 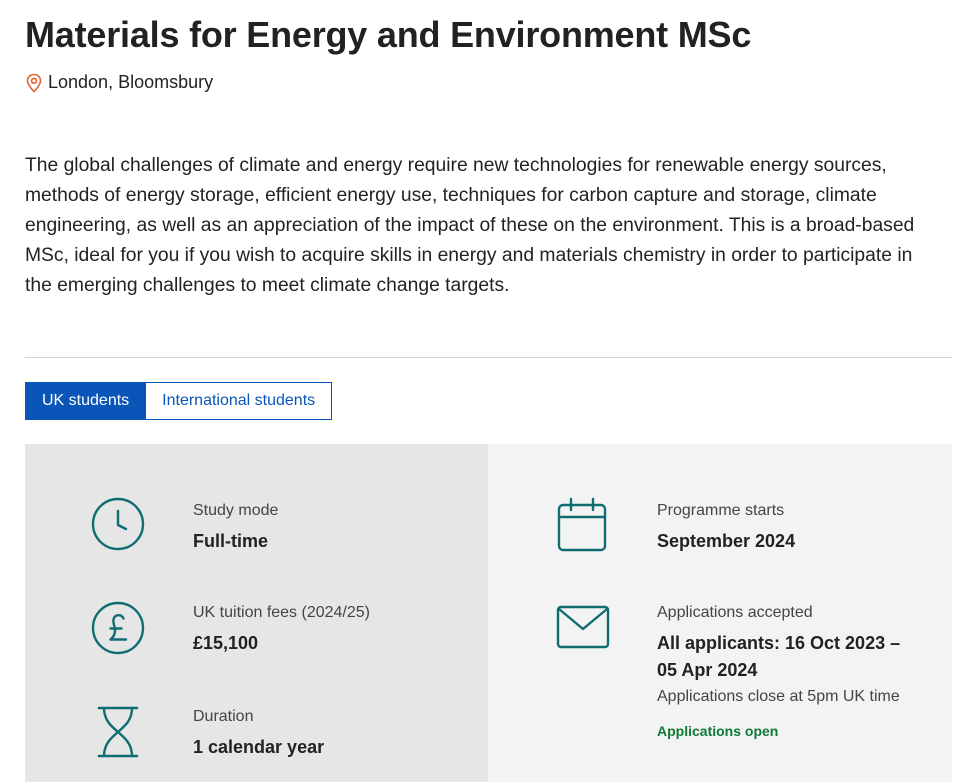 What do you see at coordinates (718, 731) in the screenshot?
I see `applications-status: Applications open` at bounding box center [718, 731].